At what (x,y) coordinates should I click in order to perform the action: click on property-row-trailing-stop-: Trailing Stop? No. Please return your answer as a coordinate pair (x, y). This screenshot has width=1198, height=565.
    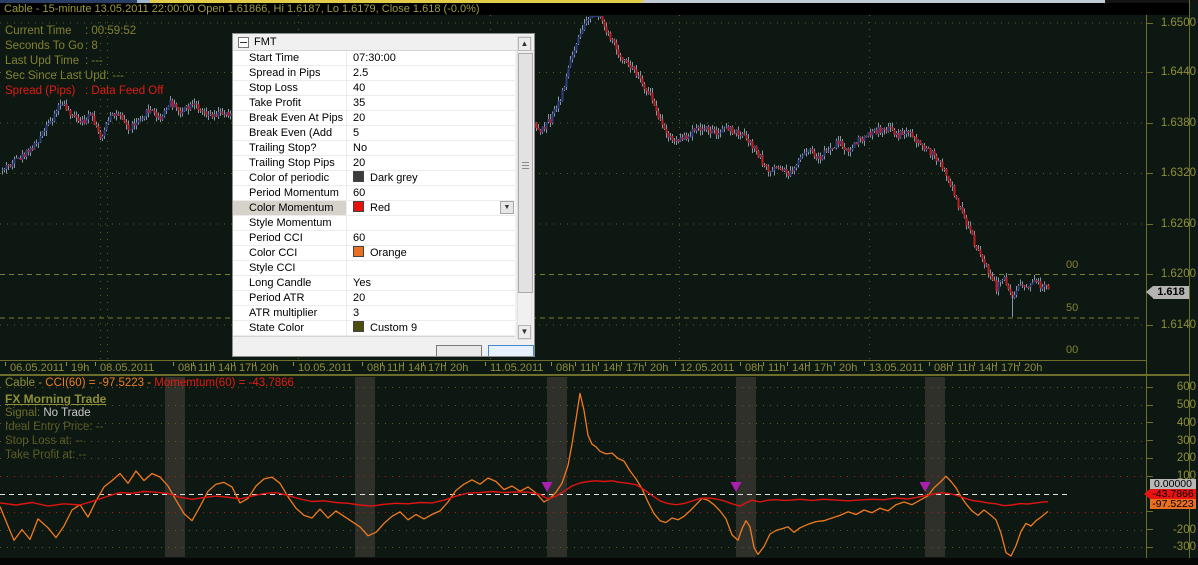
    Looking at the image, I should click on (374, 148).